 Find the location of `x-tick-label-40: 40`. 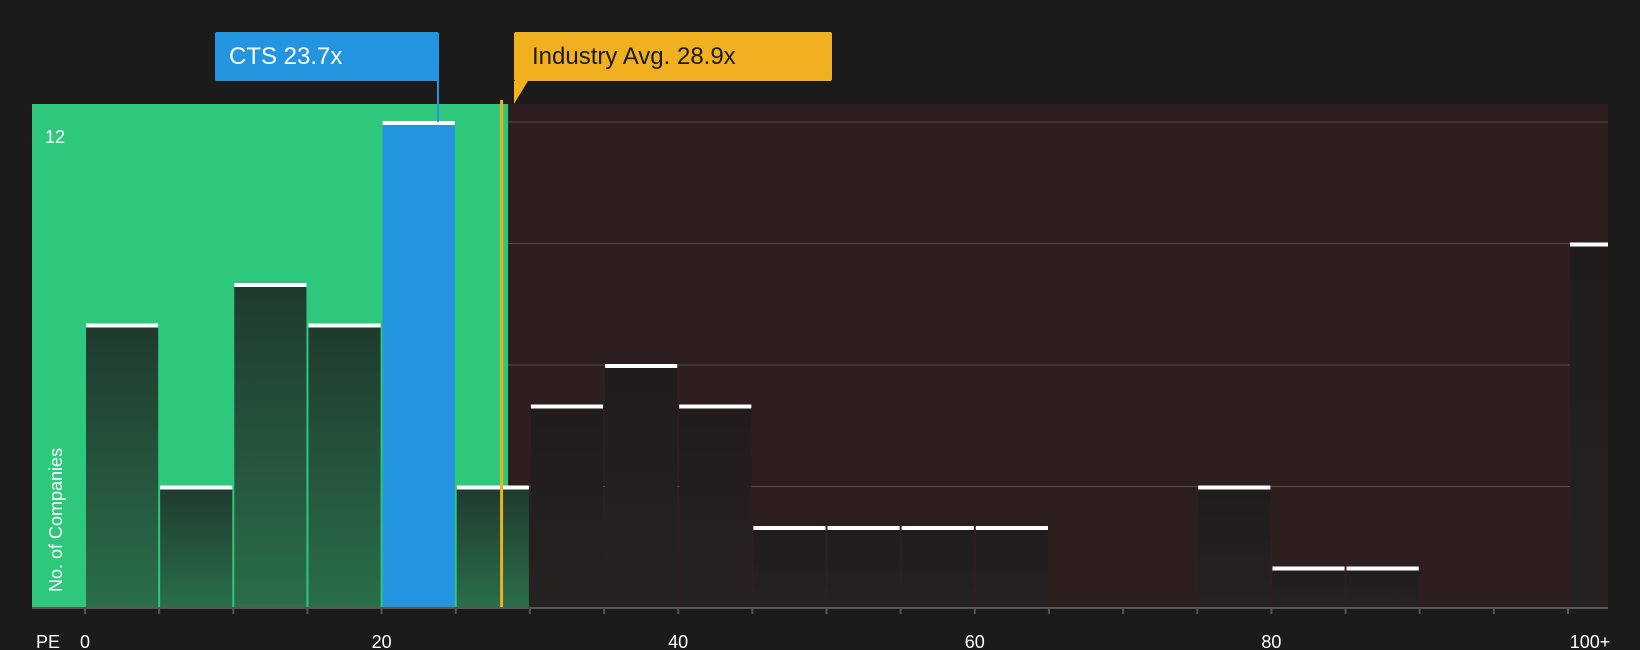

x-tick-label-40: 40 is located at coordinates (678, 641).